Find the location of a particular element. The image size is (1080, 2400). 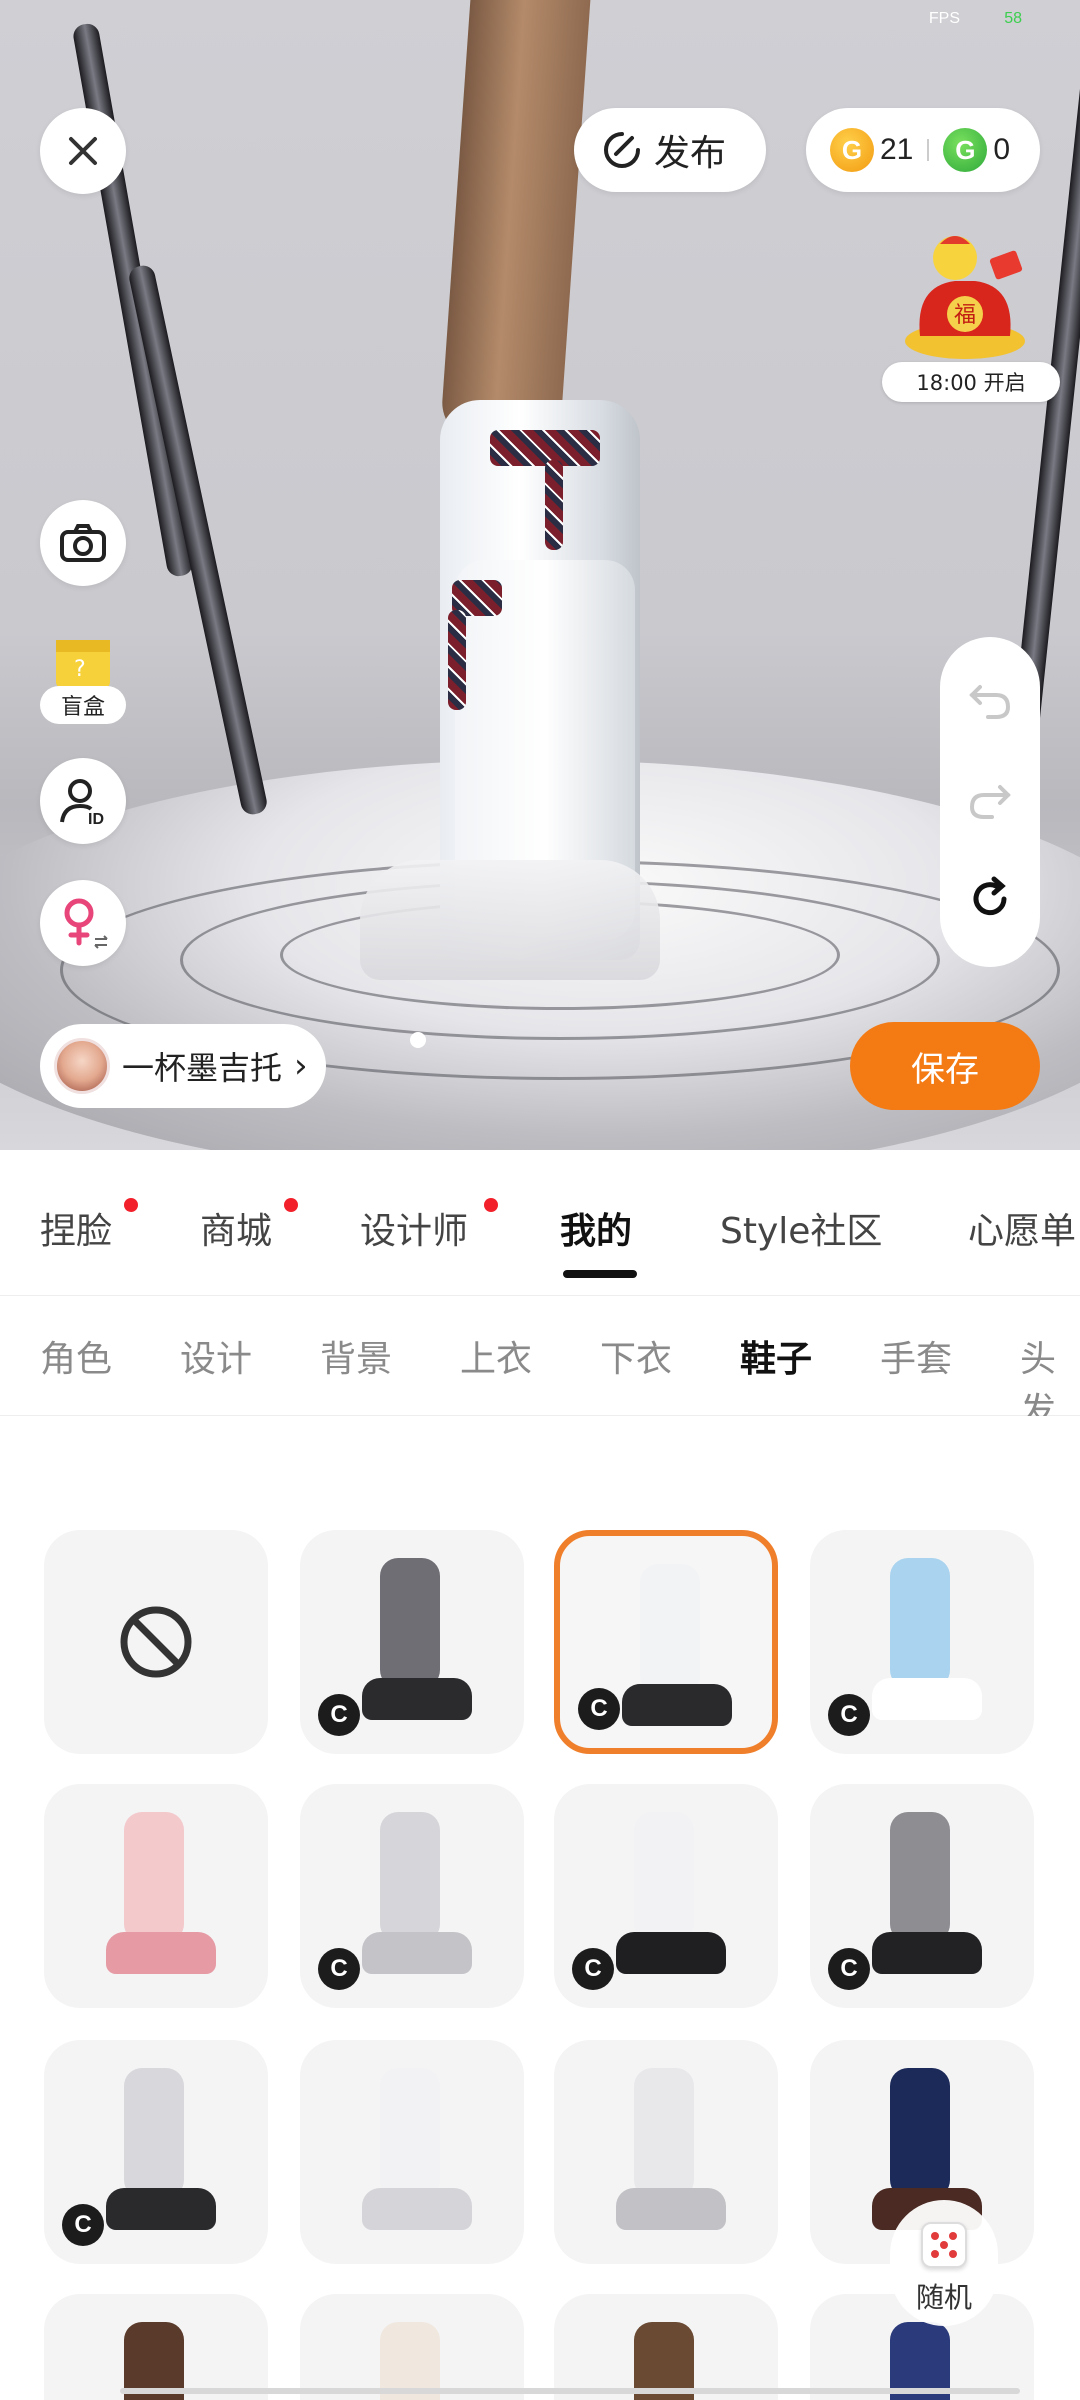

character-leg is located at coordinates (515, 220).